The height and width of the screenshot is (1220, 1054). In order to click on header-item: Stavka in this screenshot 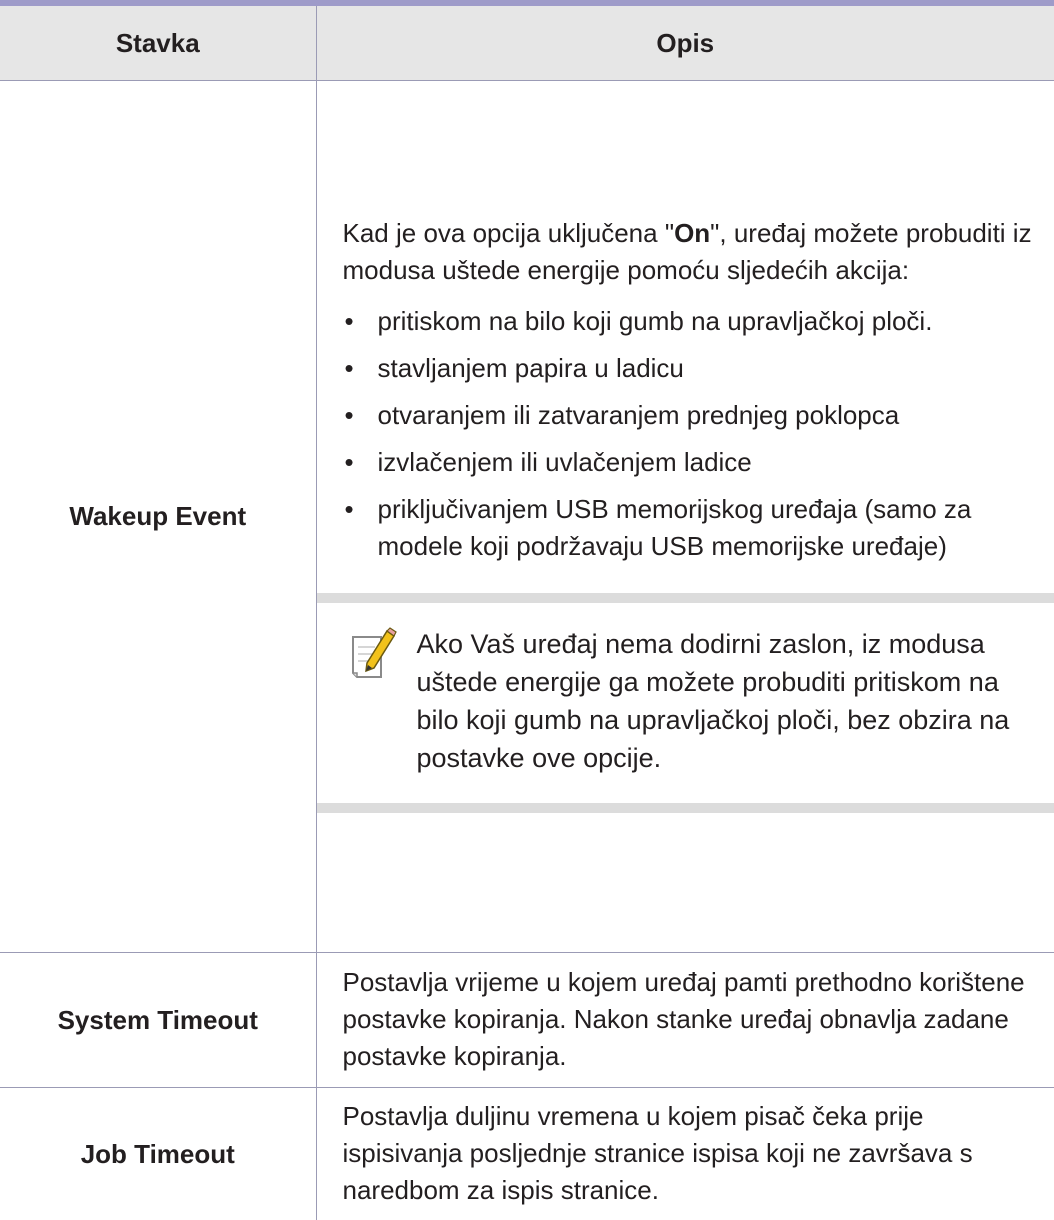, I will do `click(158, 43)`.